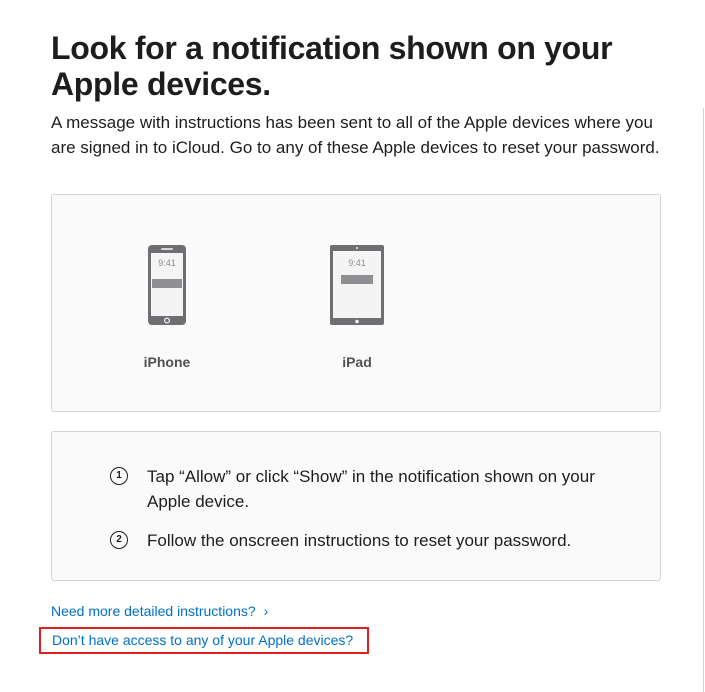 The width and height of the screenshot is (705, 692). What do you see at coordinates (357, 362) in the screenshot?
I see `device-label-ipad: iPad` at bounding box center [357, 362].